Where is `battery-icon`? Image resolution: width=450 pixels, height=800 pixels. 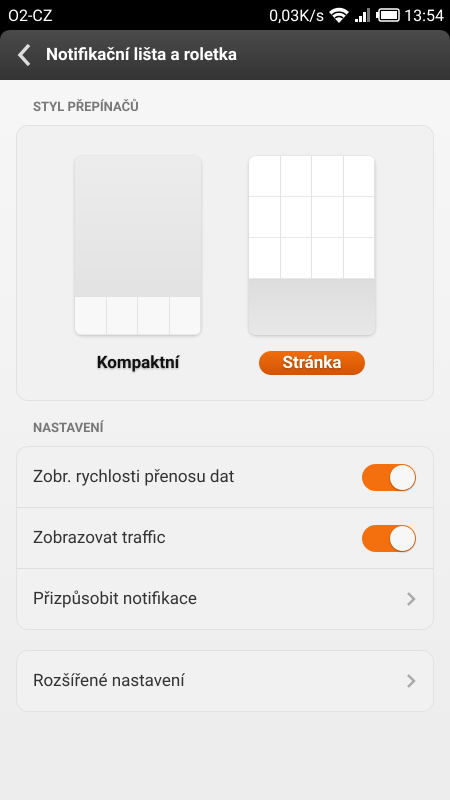
battery-icon is located at coordinates (388, 15).